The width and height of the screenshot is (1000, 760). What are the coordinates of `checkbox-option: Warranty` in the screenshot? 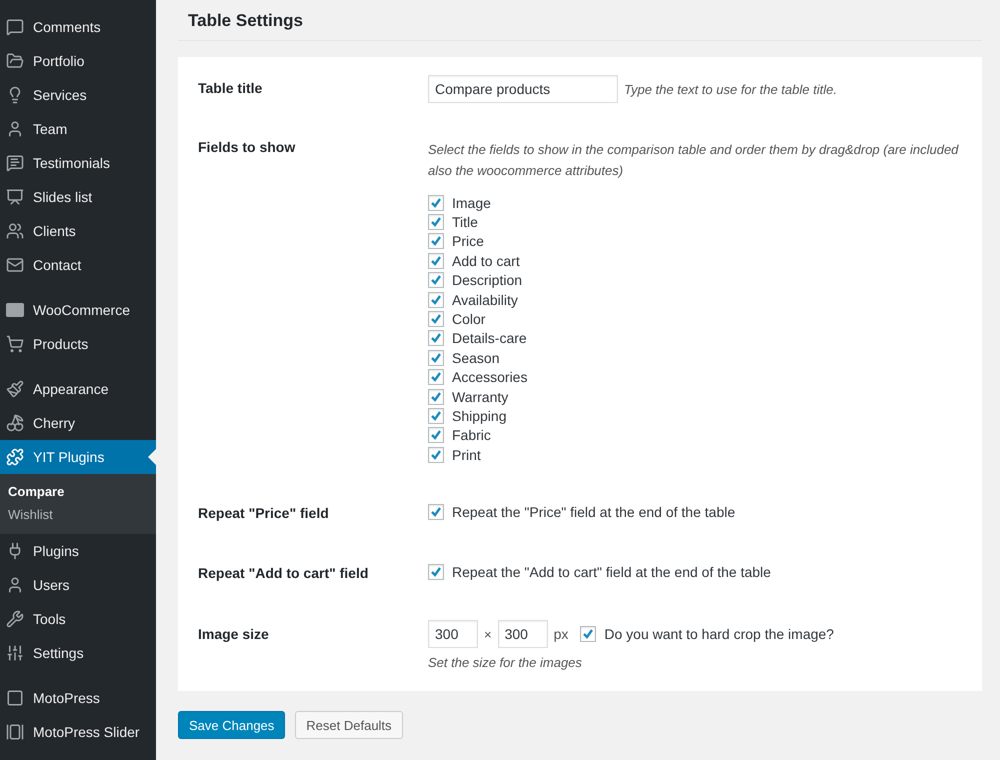 It's located at (695, 396).